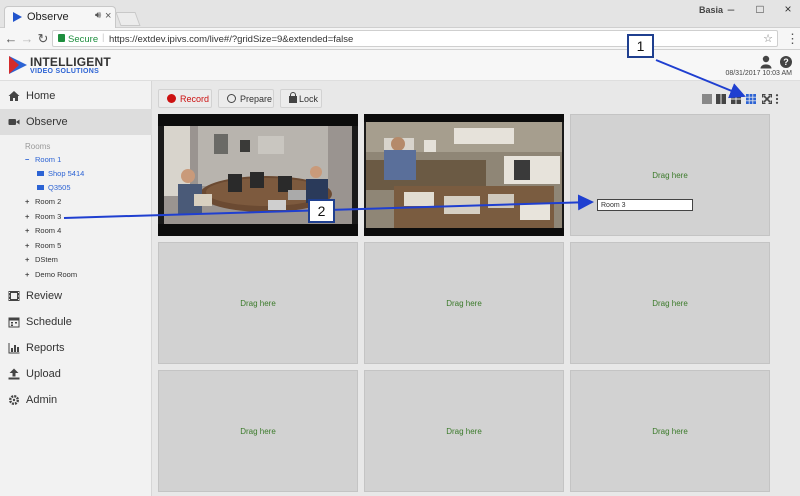 This screenshot has width=800, height=496. Describe the element at coordinates (14, 348) in the screenshot. I see `bar-chart-icon` at that location.